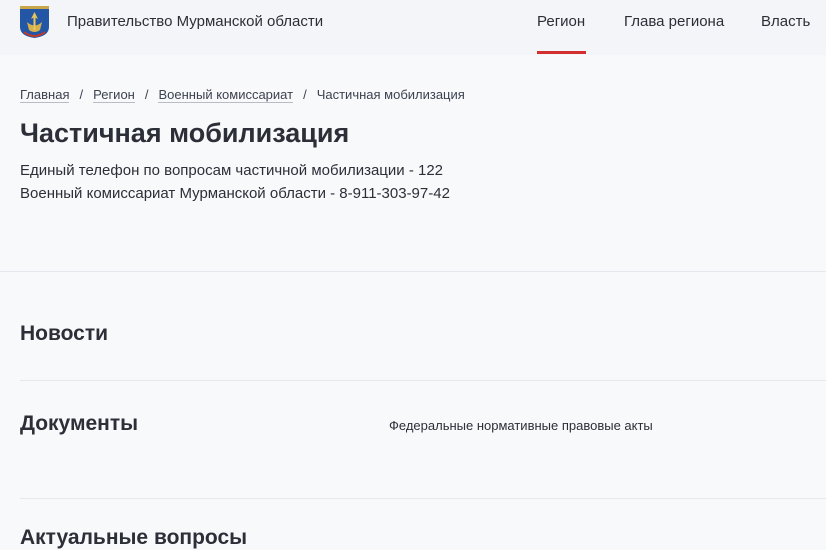 The height and width of the screenshot is (550, 826). I want to click on news-section-title: Новости, so click(64, 334).